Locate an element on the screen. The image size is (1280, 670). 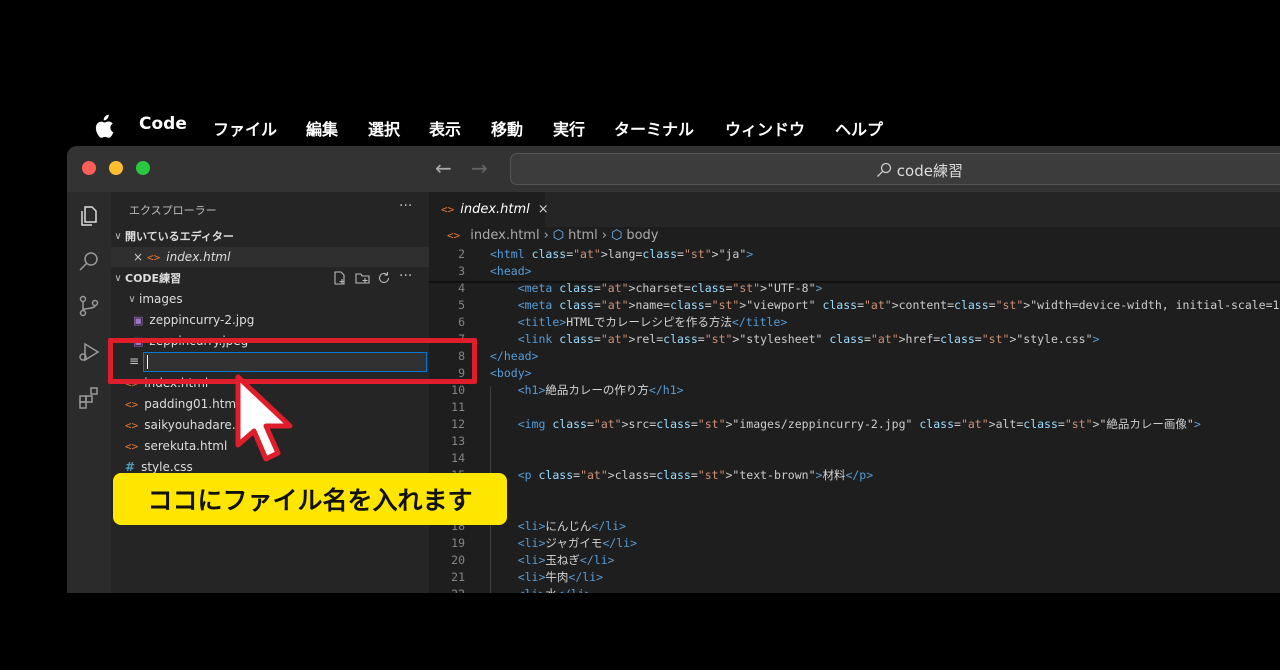
code-line: 6 <title>HTMLでカレーレシピを作る方法</title> is located at coordinates (854, 322).